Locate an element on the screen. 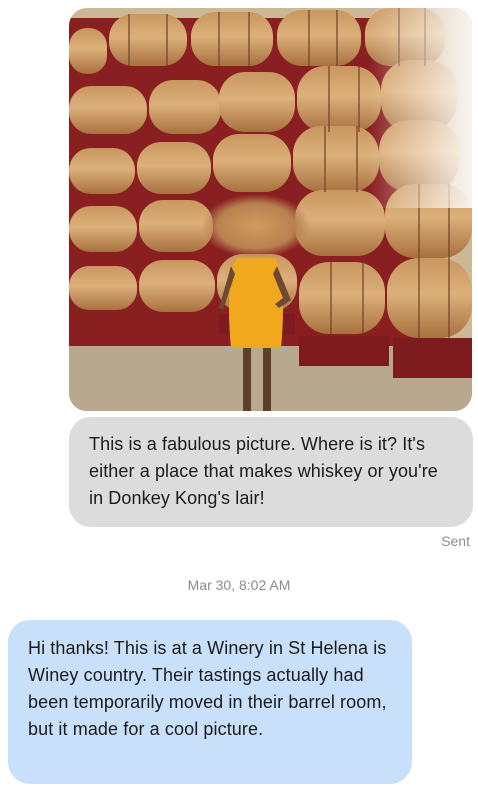 The height and width of the screenshot is (790, 478). conversation-timestamp: Mar 30, 8:02 AM is located at coordinates (239, 585).